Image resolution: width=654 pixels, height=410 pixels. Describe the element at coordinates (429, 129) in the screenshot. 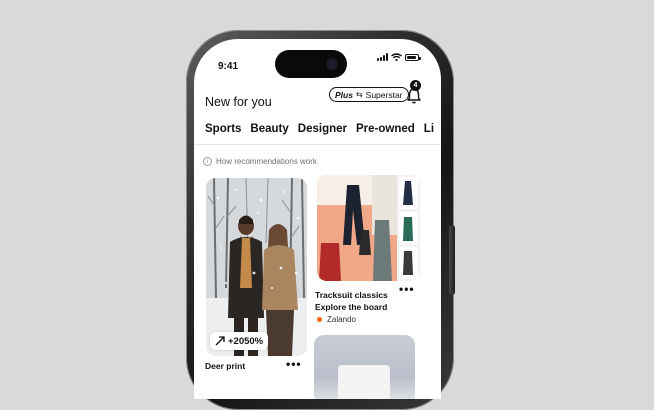

I see `tab-truncated: Li` at that location.